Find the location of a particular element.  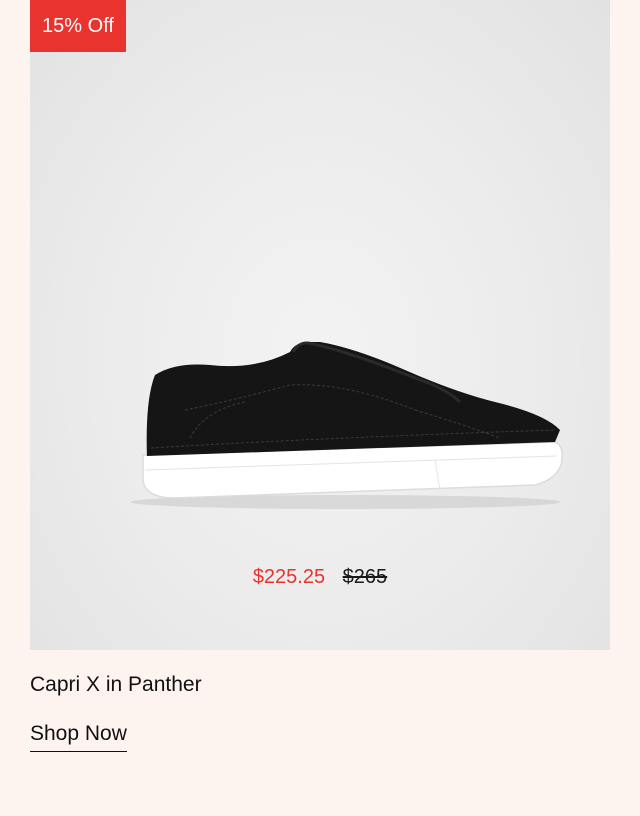

sneaker-image is located at coordinates (346, 425).